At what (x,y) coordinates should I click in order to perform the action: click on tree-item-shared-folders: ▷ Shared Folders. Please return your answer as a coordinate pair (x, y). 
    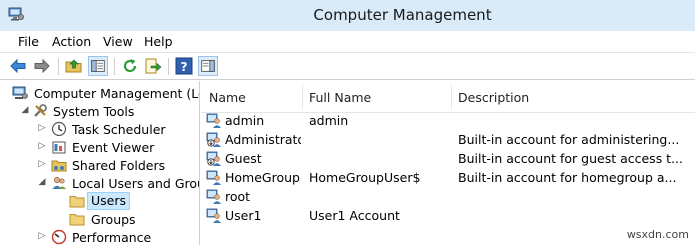
    Looking at the image, I should click on (99, 165).